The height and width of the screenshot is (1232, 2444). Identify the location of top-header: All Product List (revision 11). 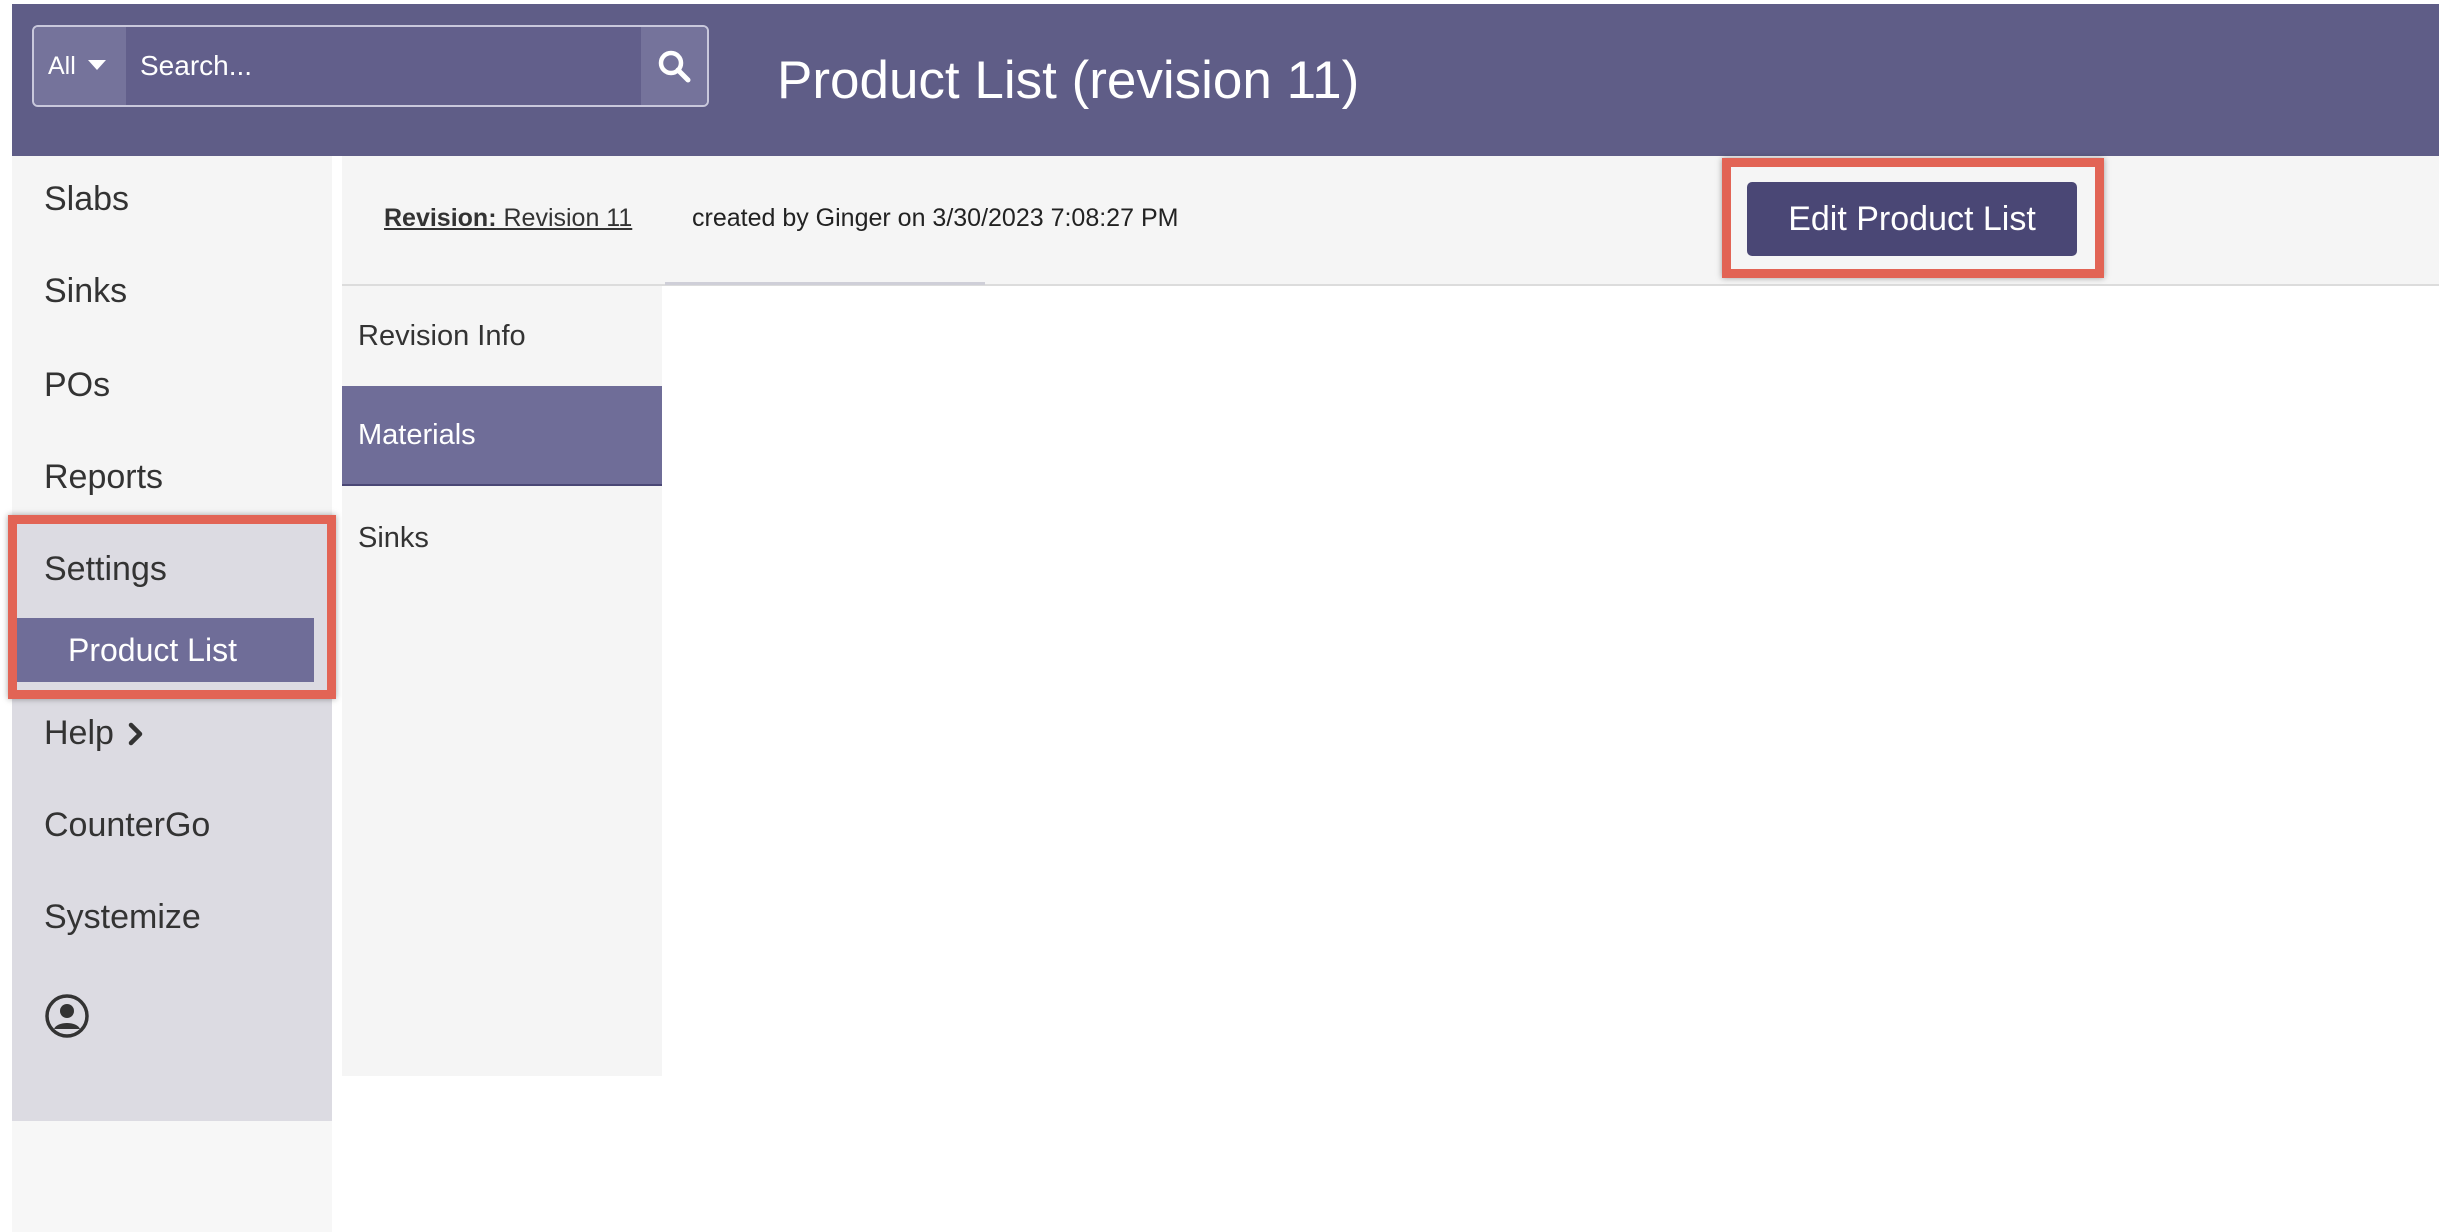
(1225, 80).